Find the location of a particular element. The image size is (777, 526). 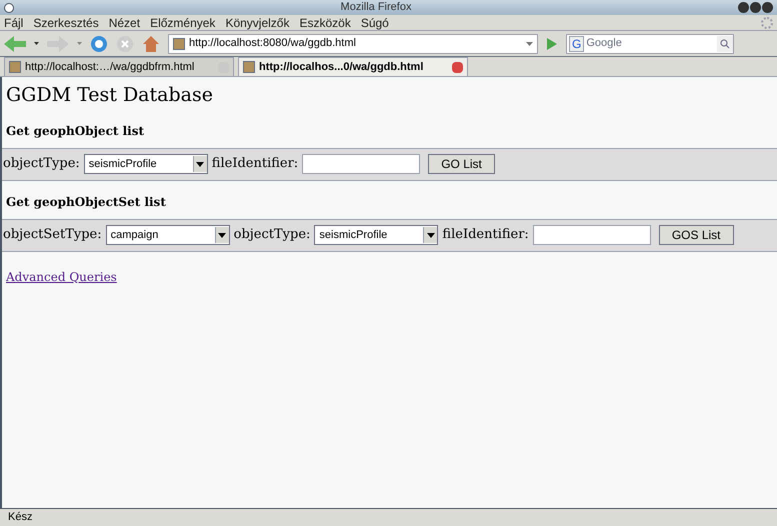

field-label: objectSetType: is located at coordinates (52, 235).